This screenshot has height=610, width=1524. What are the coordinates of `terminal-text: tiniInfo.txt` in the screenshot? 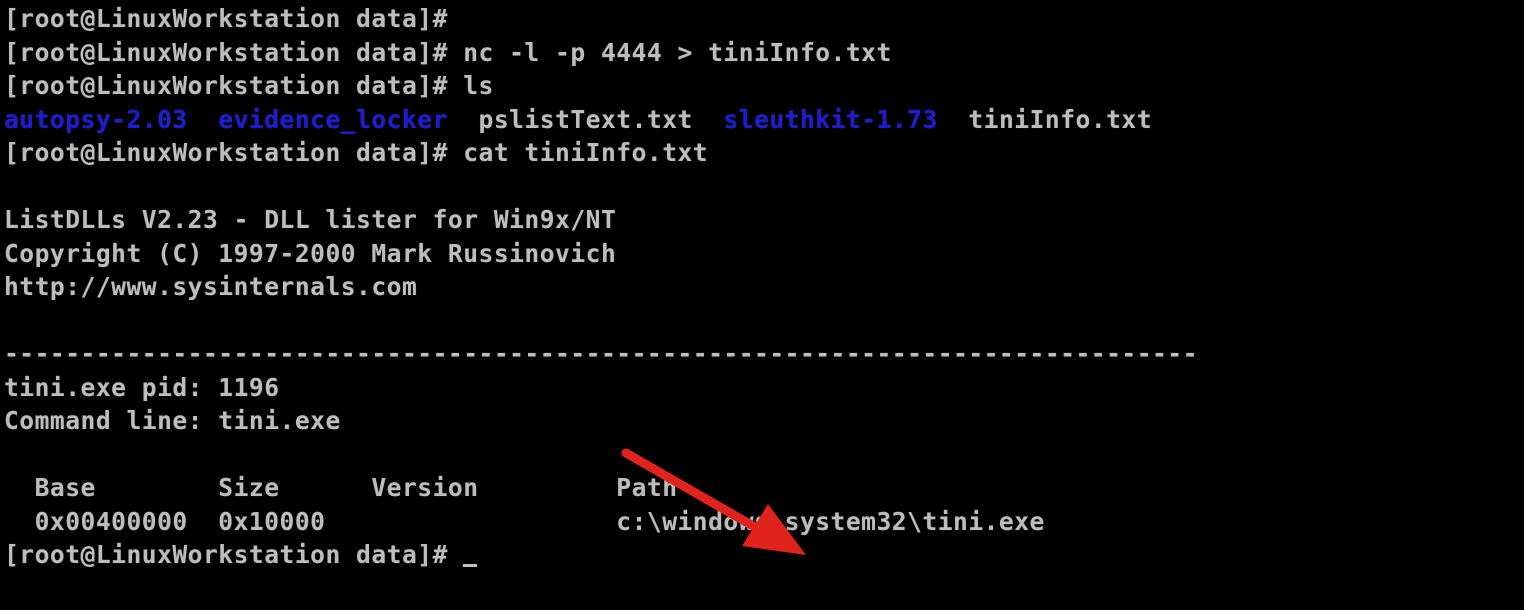 It's located at (1045, 119).